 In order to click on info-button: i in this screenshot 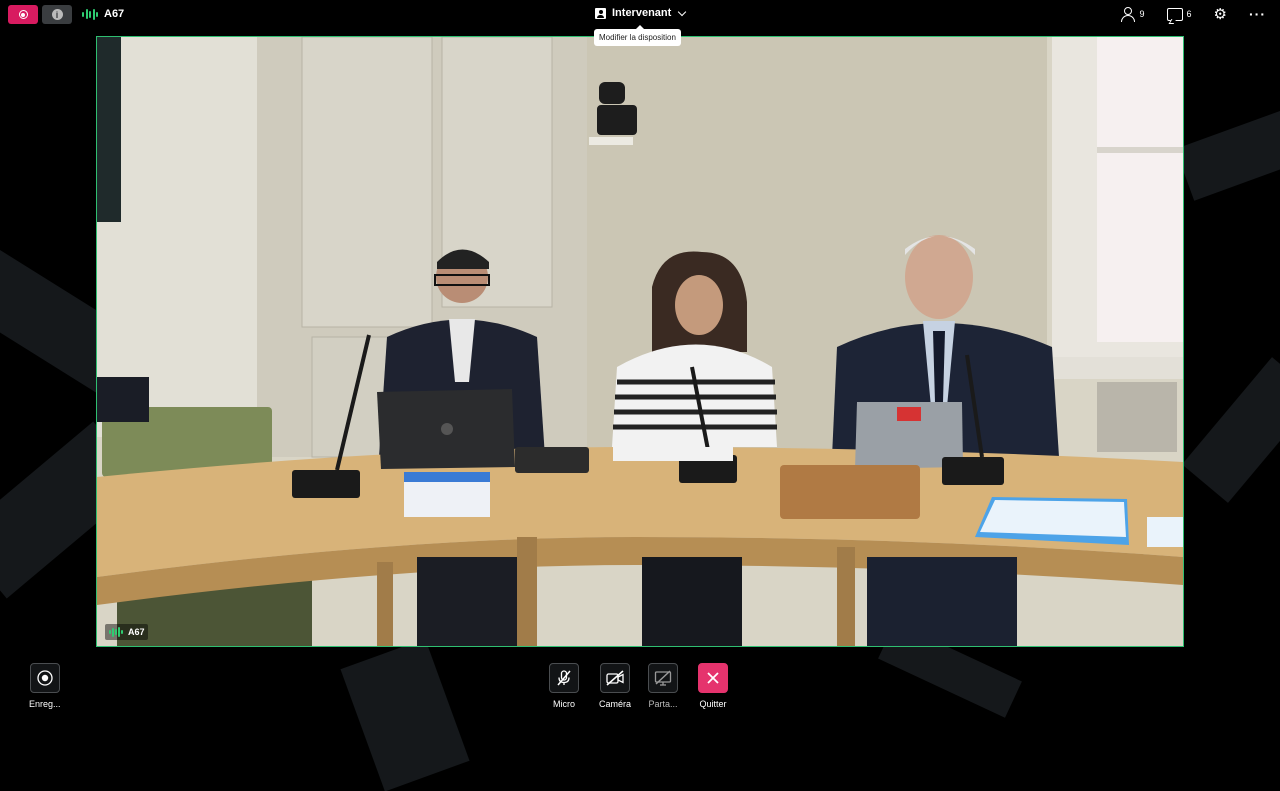, I will do `click(57, 14)`.